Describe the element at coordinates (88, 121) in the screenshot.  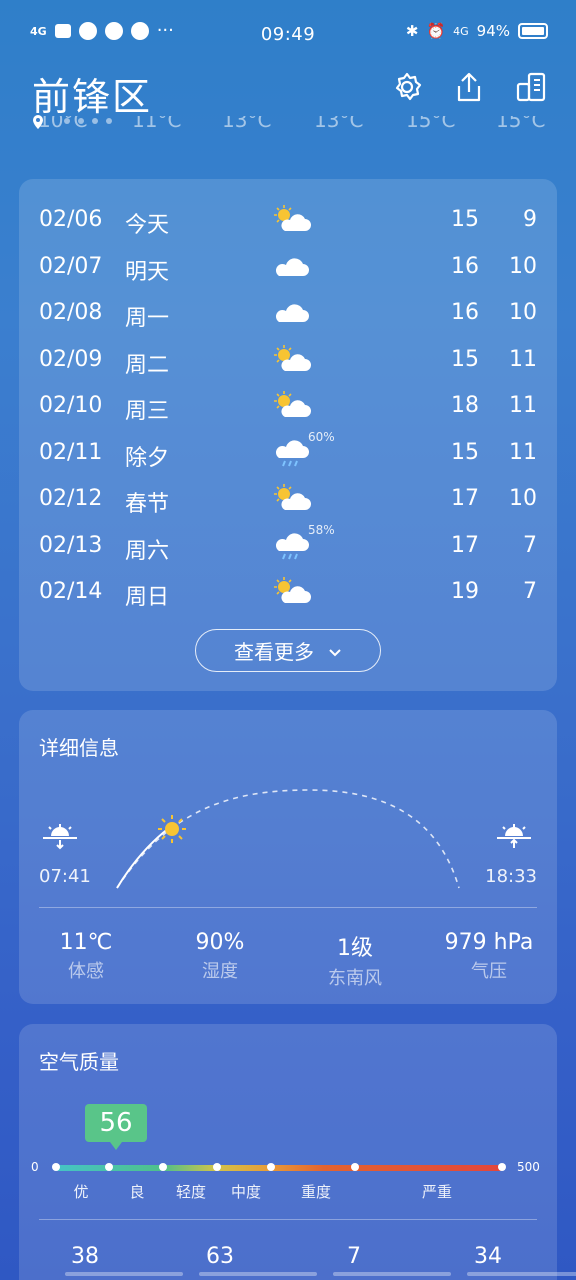
I see `page-indicator` at that location.